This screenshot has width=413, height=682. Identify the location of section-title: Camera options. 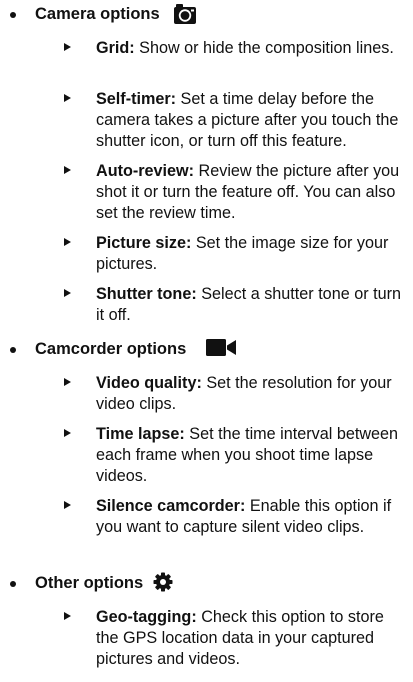
(97, 14).